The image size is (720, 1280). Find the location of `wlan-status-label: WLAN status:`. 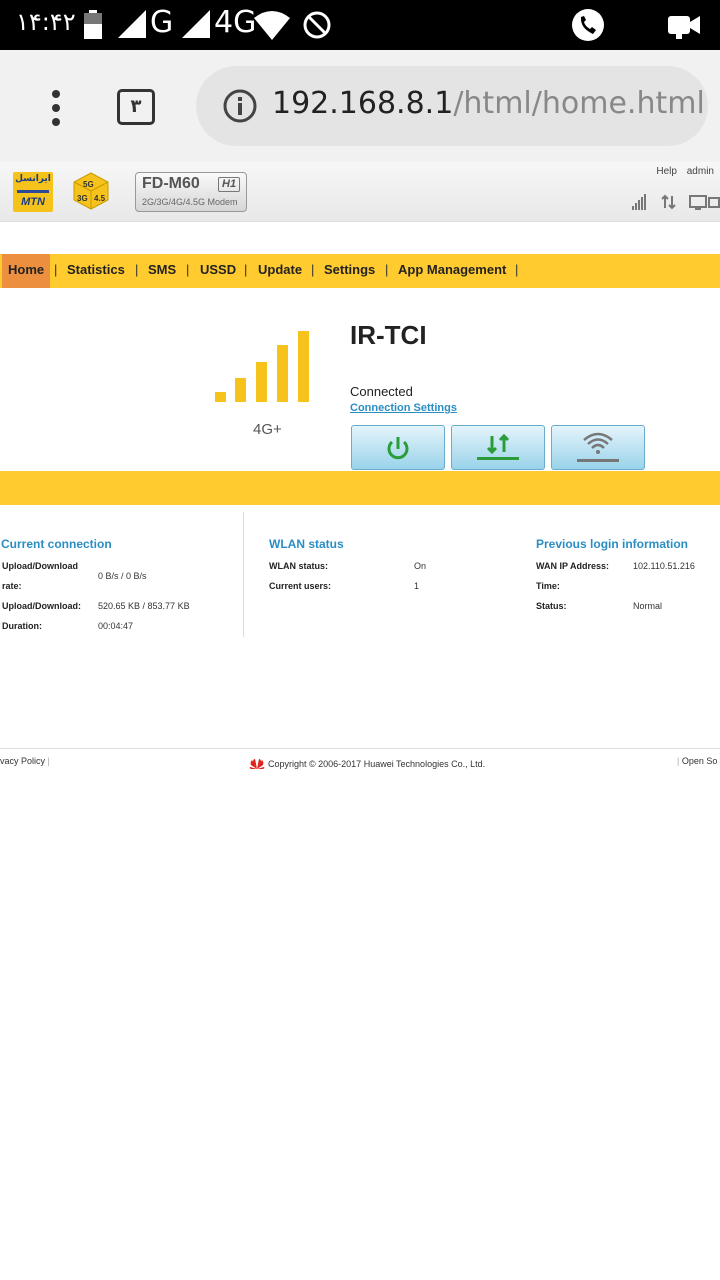

wlan-status-label: WLAN status: is located at coordinates (298, 566).